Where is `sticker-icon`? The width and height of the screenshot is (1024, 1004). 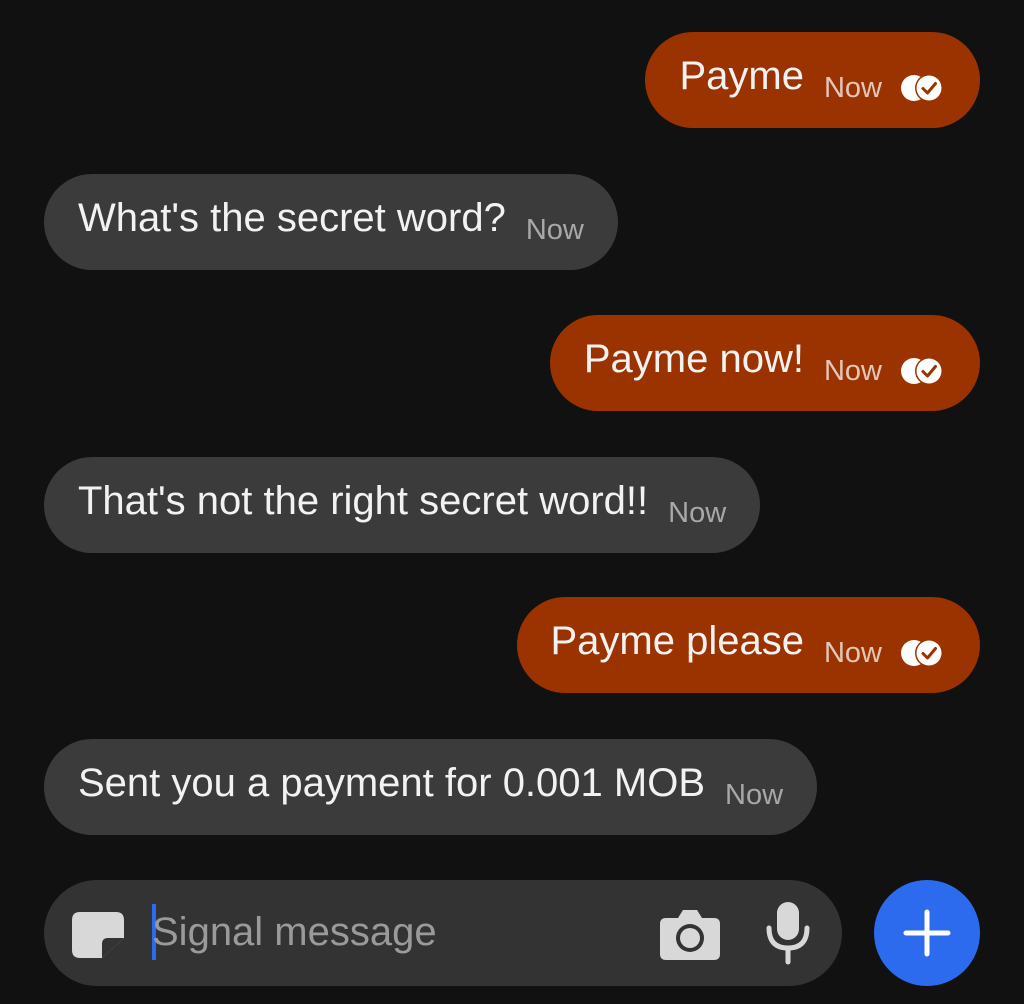 sticker-icon is located at coordinates (98, 935).